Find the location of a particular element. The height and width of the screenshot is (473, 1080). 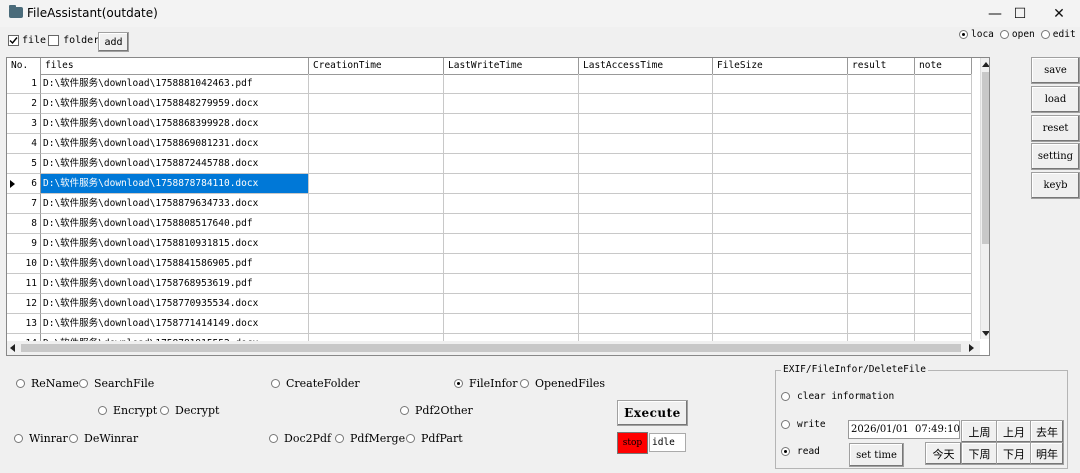

stop-button: stop is located at coordinates (632, 443).